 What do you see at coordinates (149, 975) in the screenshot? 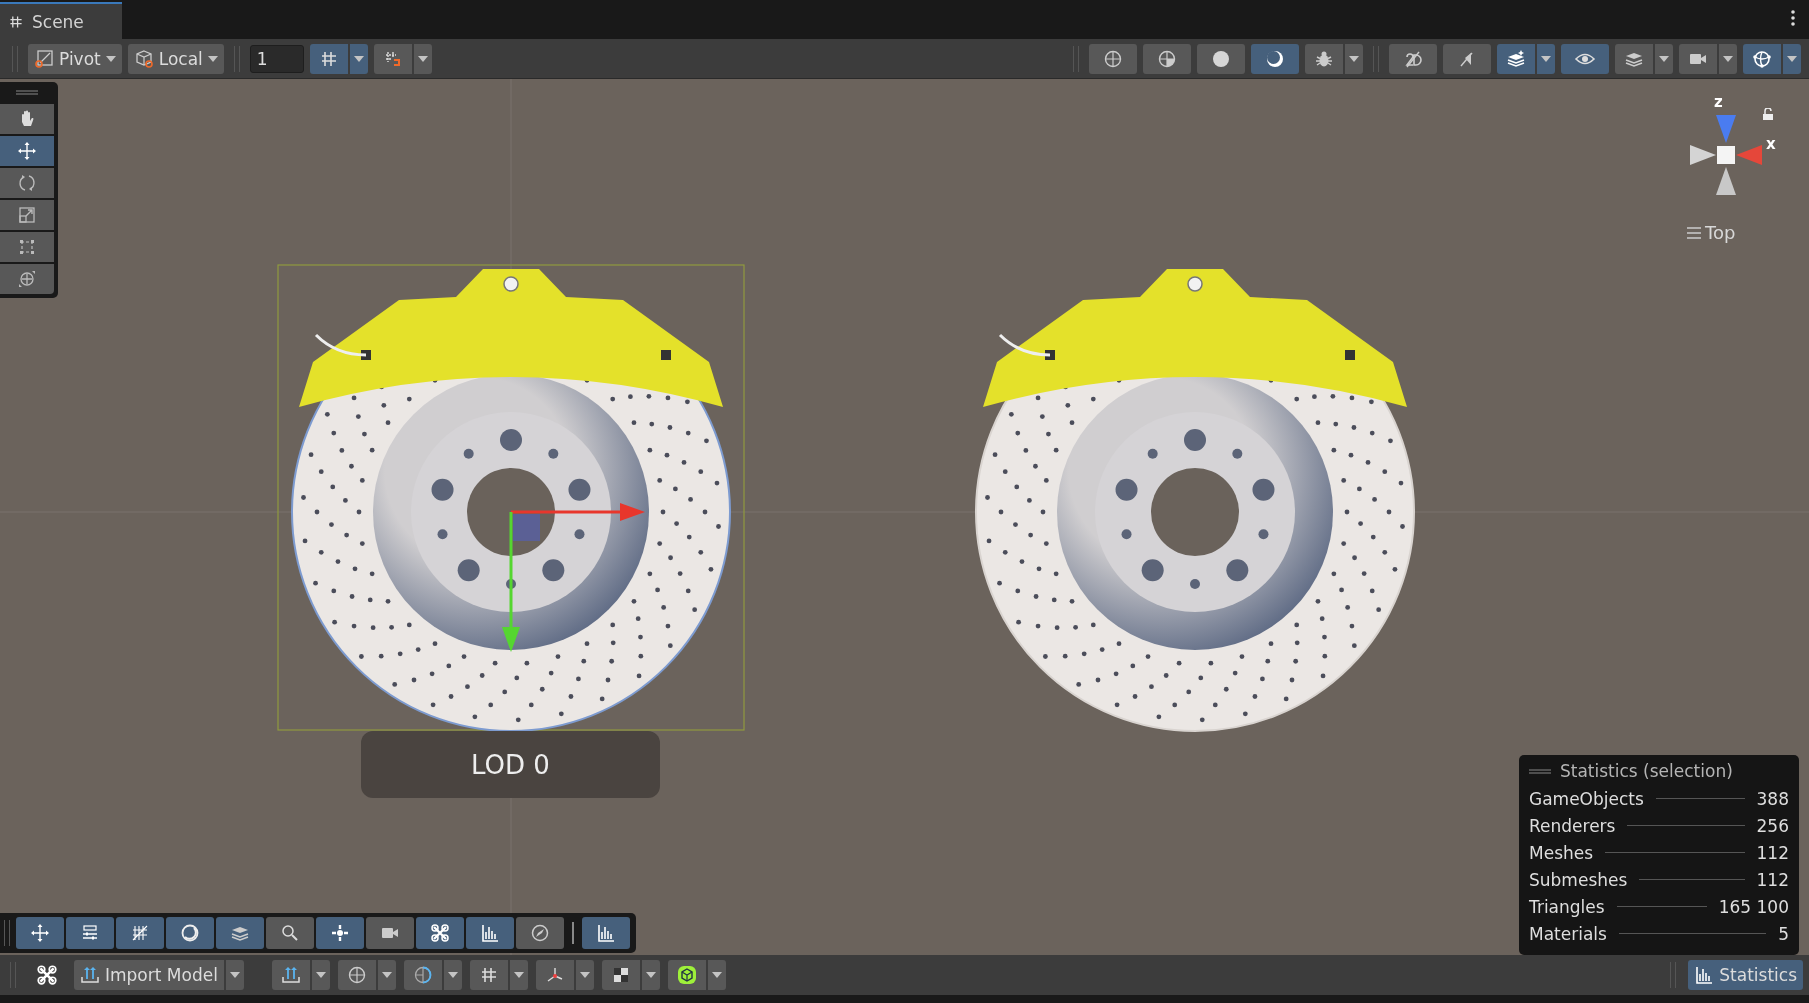
I see `import-model-button: Import Model` at bounding box center [149, 975].